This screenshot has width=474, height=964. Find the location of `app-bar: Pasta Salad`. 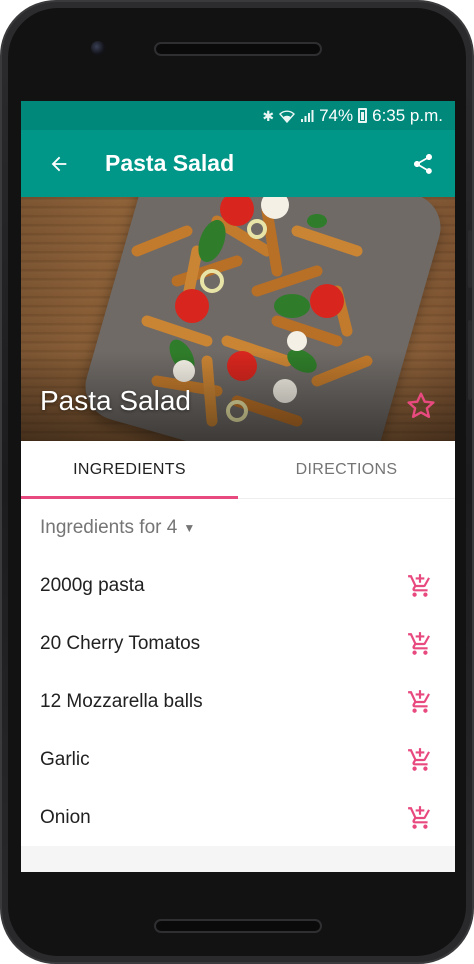

app-bar: Pasta Salad is located at coordinates (238, 163).